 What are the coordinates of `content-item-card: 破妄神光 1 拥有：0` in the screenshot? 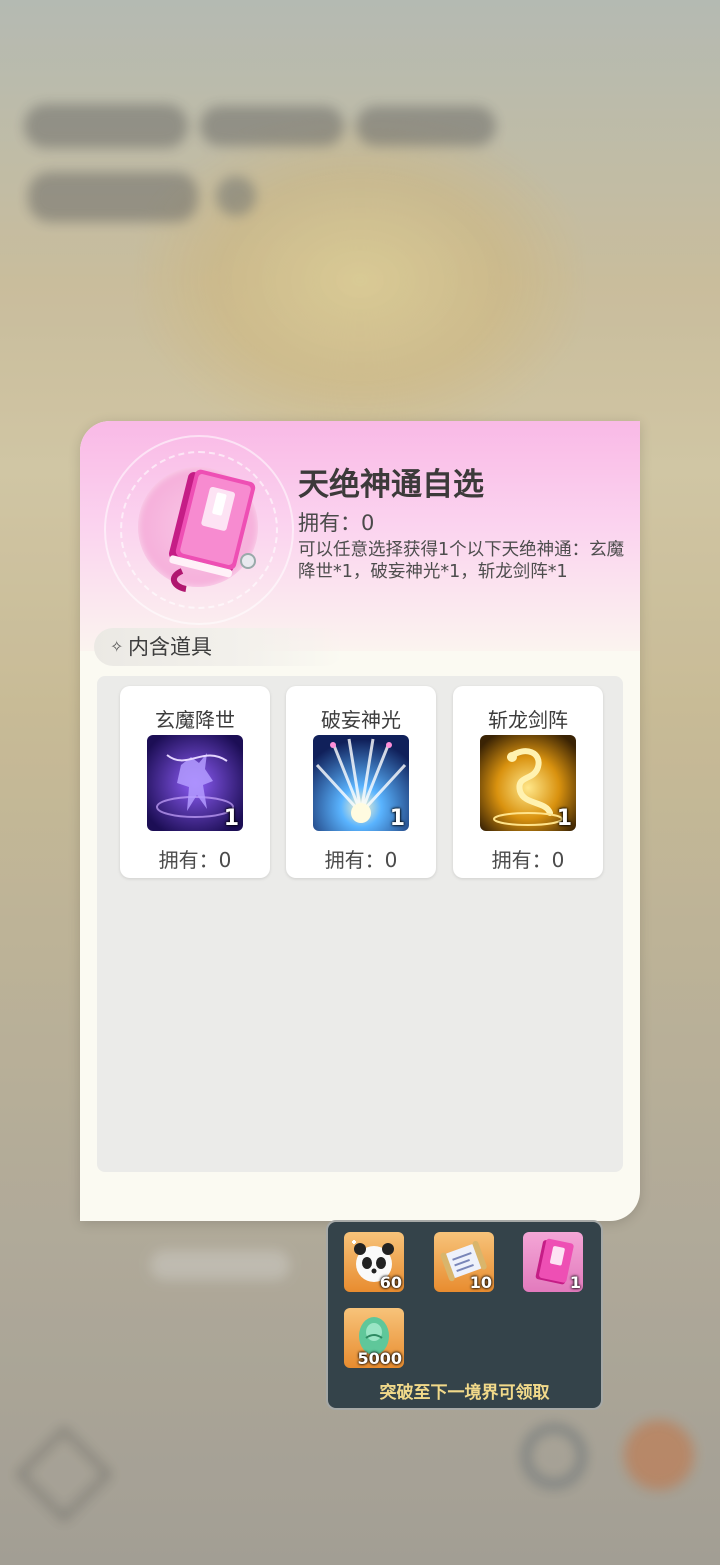 It's located at (361, 782).